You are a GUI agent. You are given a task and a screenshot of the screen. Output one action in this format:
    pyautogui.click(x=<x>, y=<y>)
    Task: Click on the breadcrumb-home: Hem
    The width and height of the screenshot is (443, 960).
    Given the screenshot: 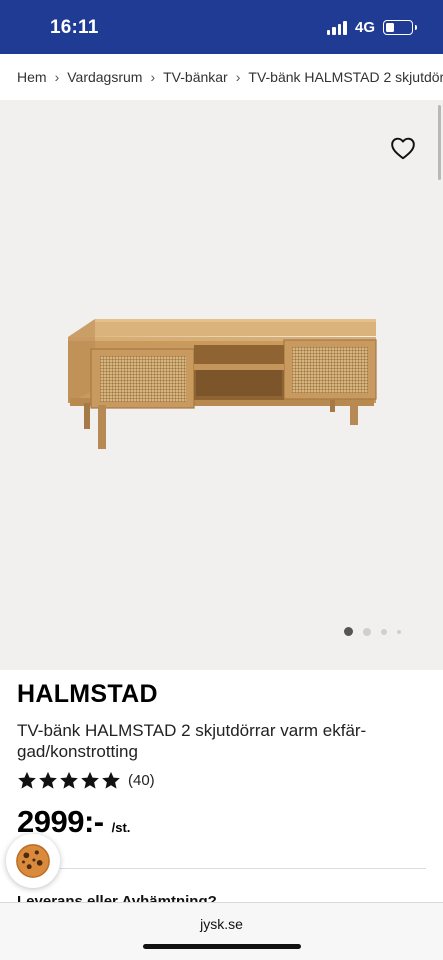 What is the action you would take?
    pyautogui.click(x=32, y=77)
    